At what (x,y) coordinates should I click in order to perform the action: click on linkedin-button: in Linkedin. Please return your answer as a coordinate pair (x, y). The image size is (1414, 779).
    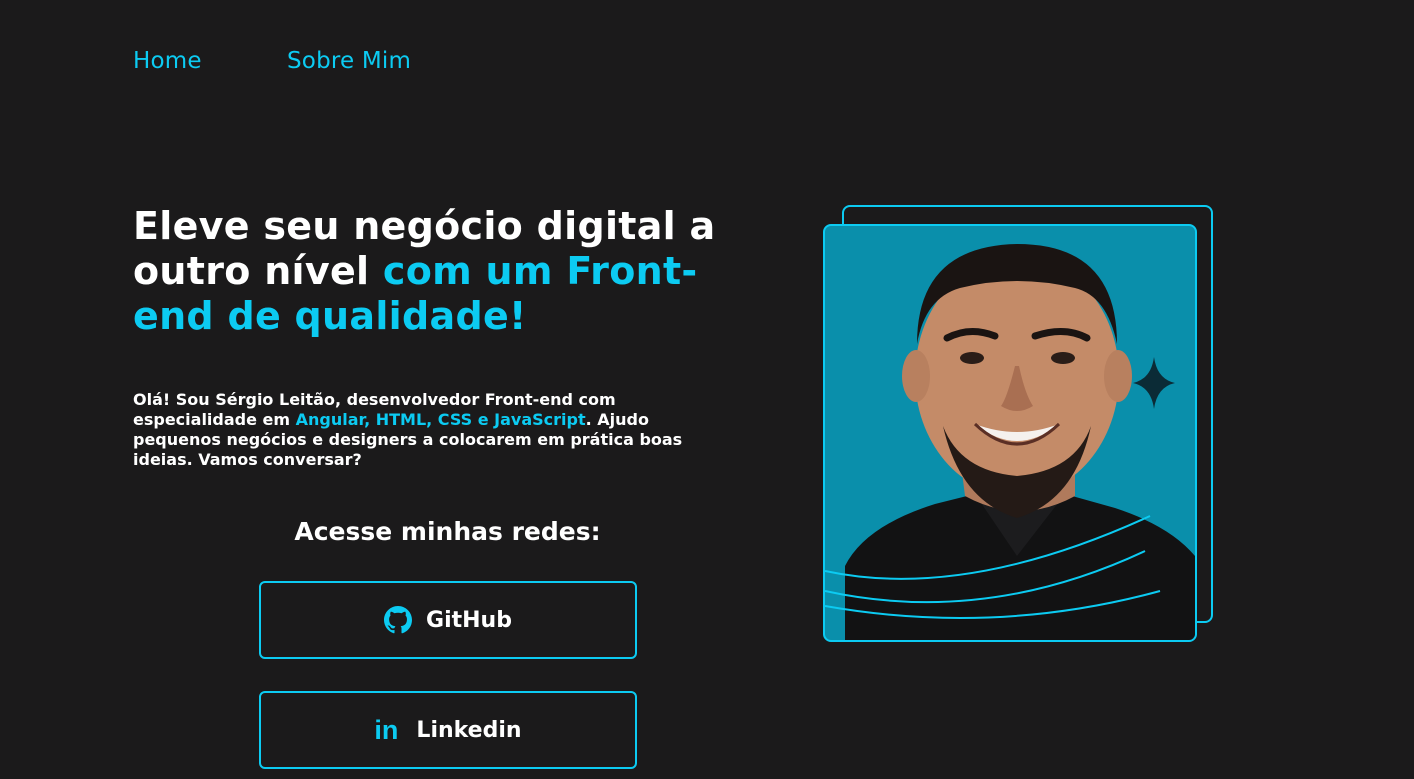
    Looking at the image, I should click on (448, 730).